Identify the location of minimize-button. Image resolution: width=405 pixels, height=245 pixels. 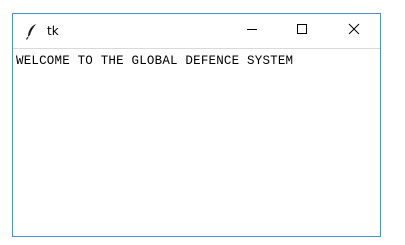
(252, 31).